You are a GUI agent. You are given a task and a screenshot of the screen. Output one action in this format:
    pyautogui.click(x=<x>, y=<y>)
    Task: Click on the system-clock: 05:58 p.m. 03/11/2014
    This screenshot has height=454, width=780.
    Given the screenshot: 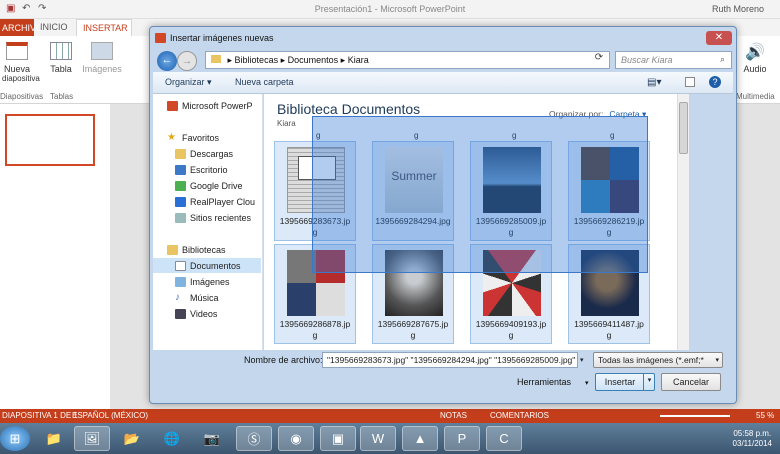 What is the action you would take?
    pyautogui.click(x=752, y=439)
    